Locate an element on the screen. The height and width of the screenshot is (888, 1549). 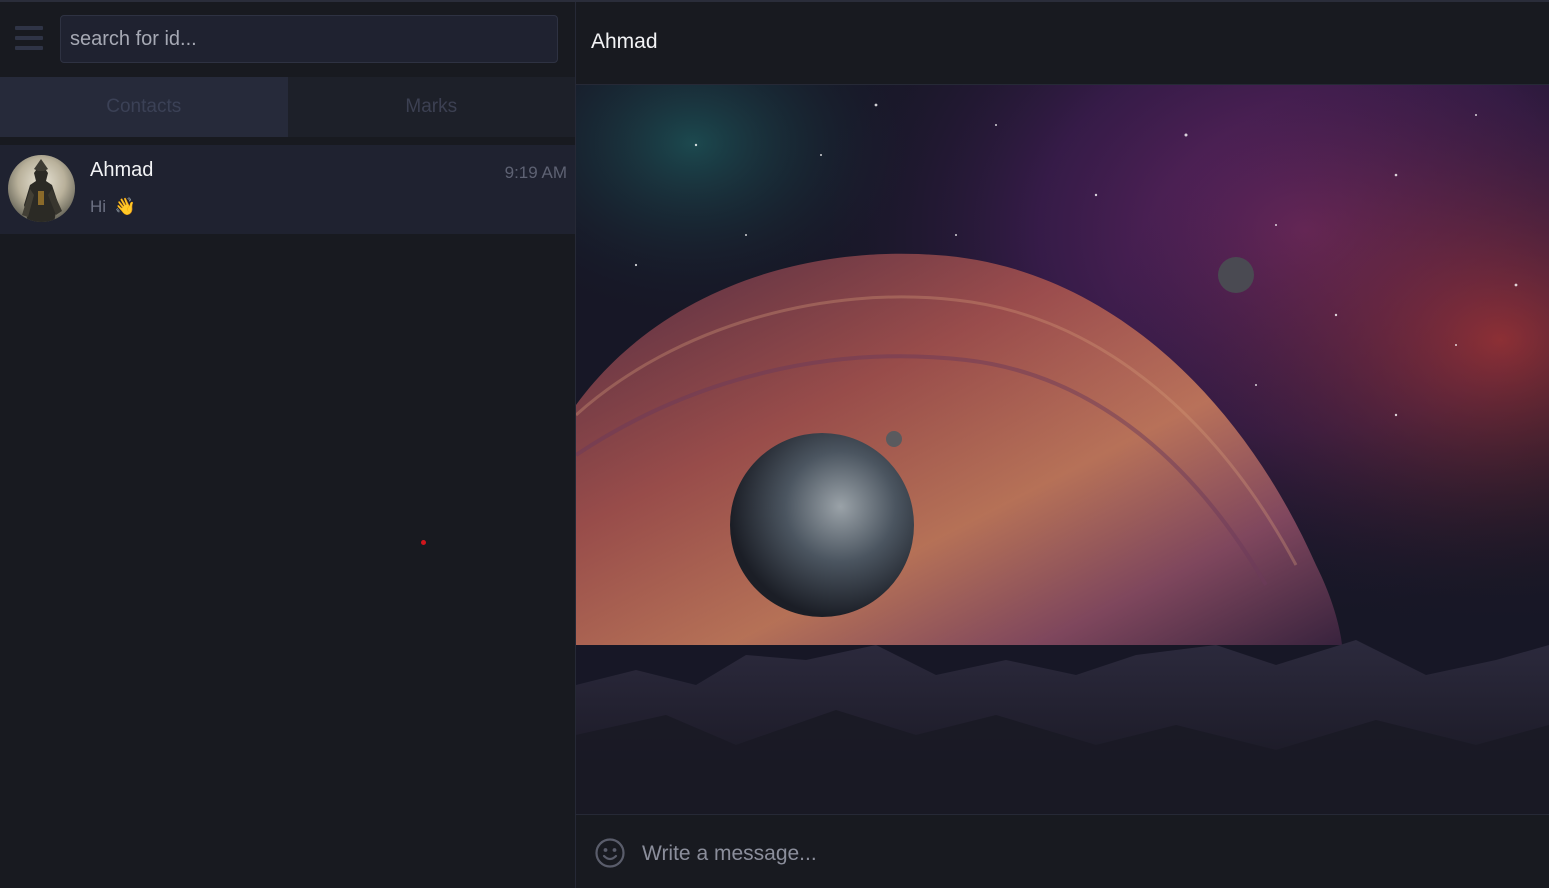
message-input is located at coordinates (1082, 854).